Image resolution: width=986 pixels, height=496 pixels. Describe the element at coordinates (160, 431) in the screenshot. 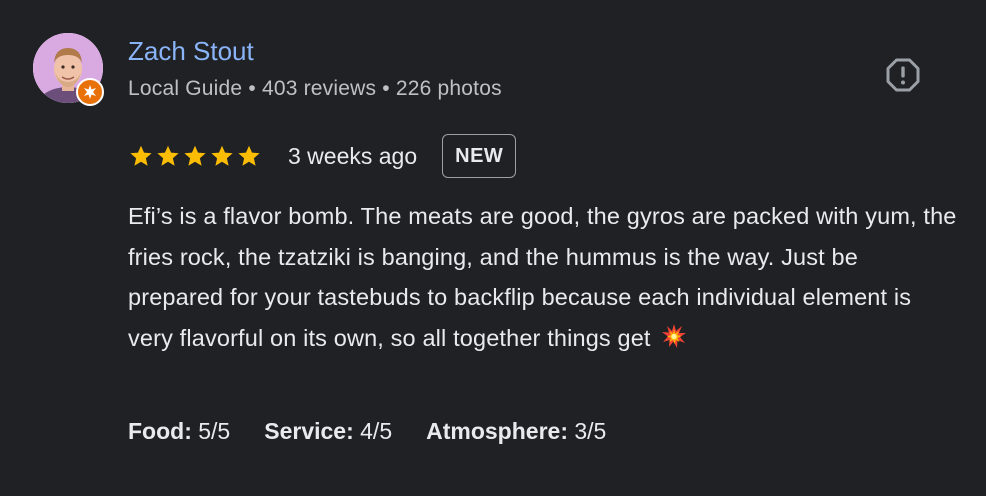

I see `sub-rating-label: Food:` at that location.